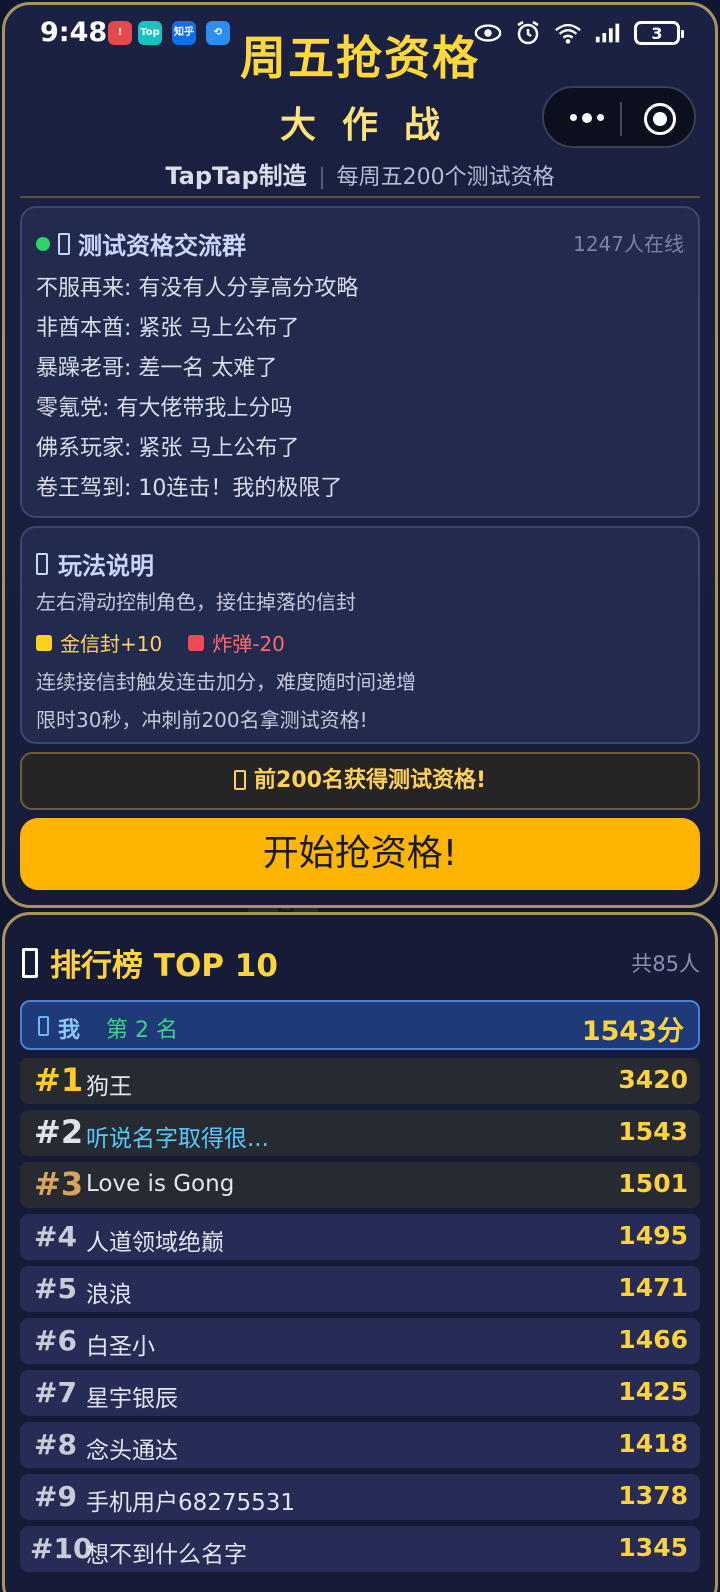 The height and width of the screenshot is (1592, 720). Describe the element at coordinates (360, 197) in the screenshot. I see `divider` at that location.